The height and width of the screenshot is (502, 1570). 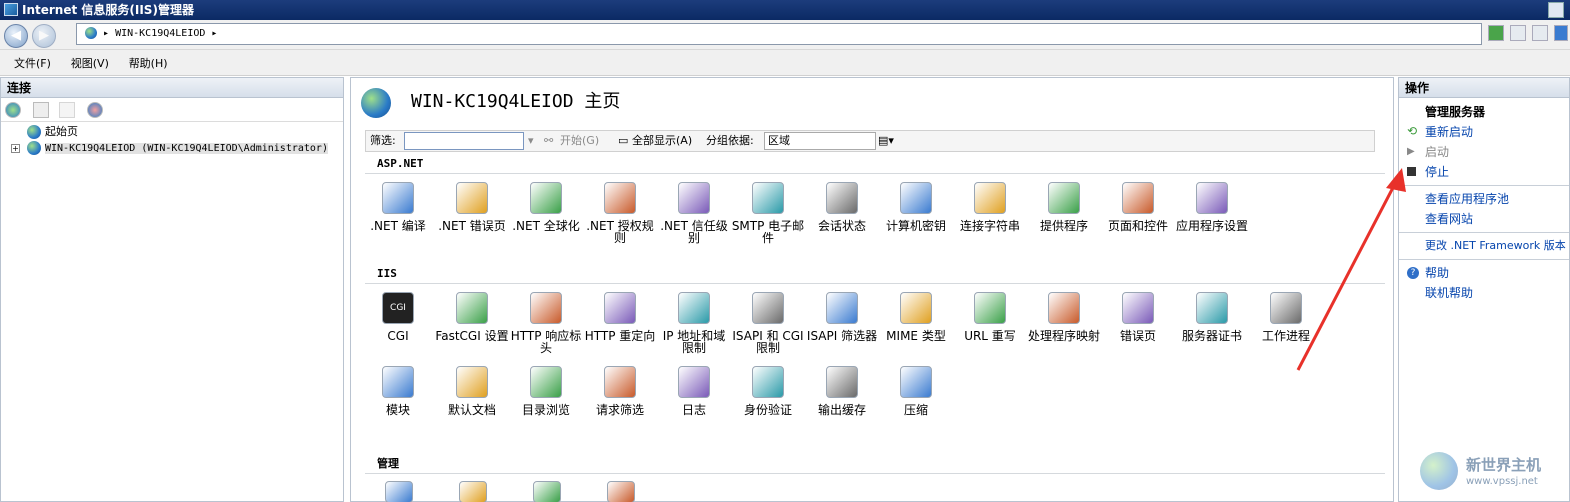 What do you see at coordinates (1488, 132) in the screenshot?
I see `restart-link: ⟲ 重新启动` at bounding box center [1488, 132].